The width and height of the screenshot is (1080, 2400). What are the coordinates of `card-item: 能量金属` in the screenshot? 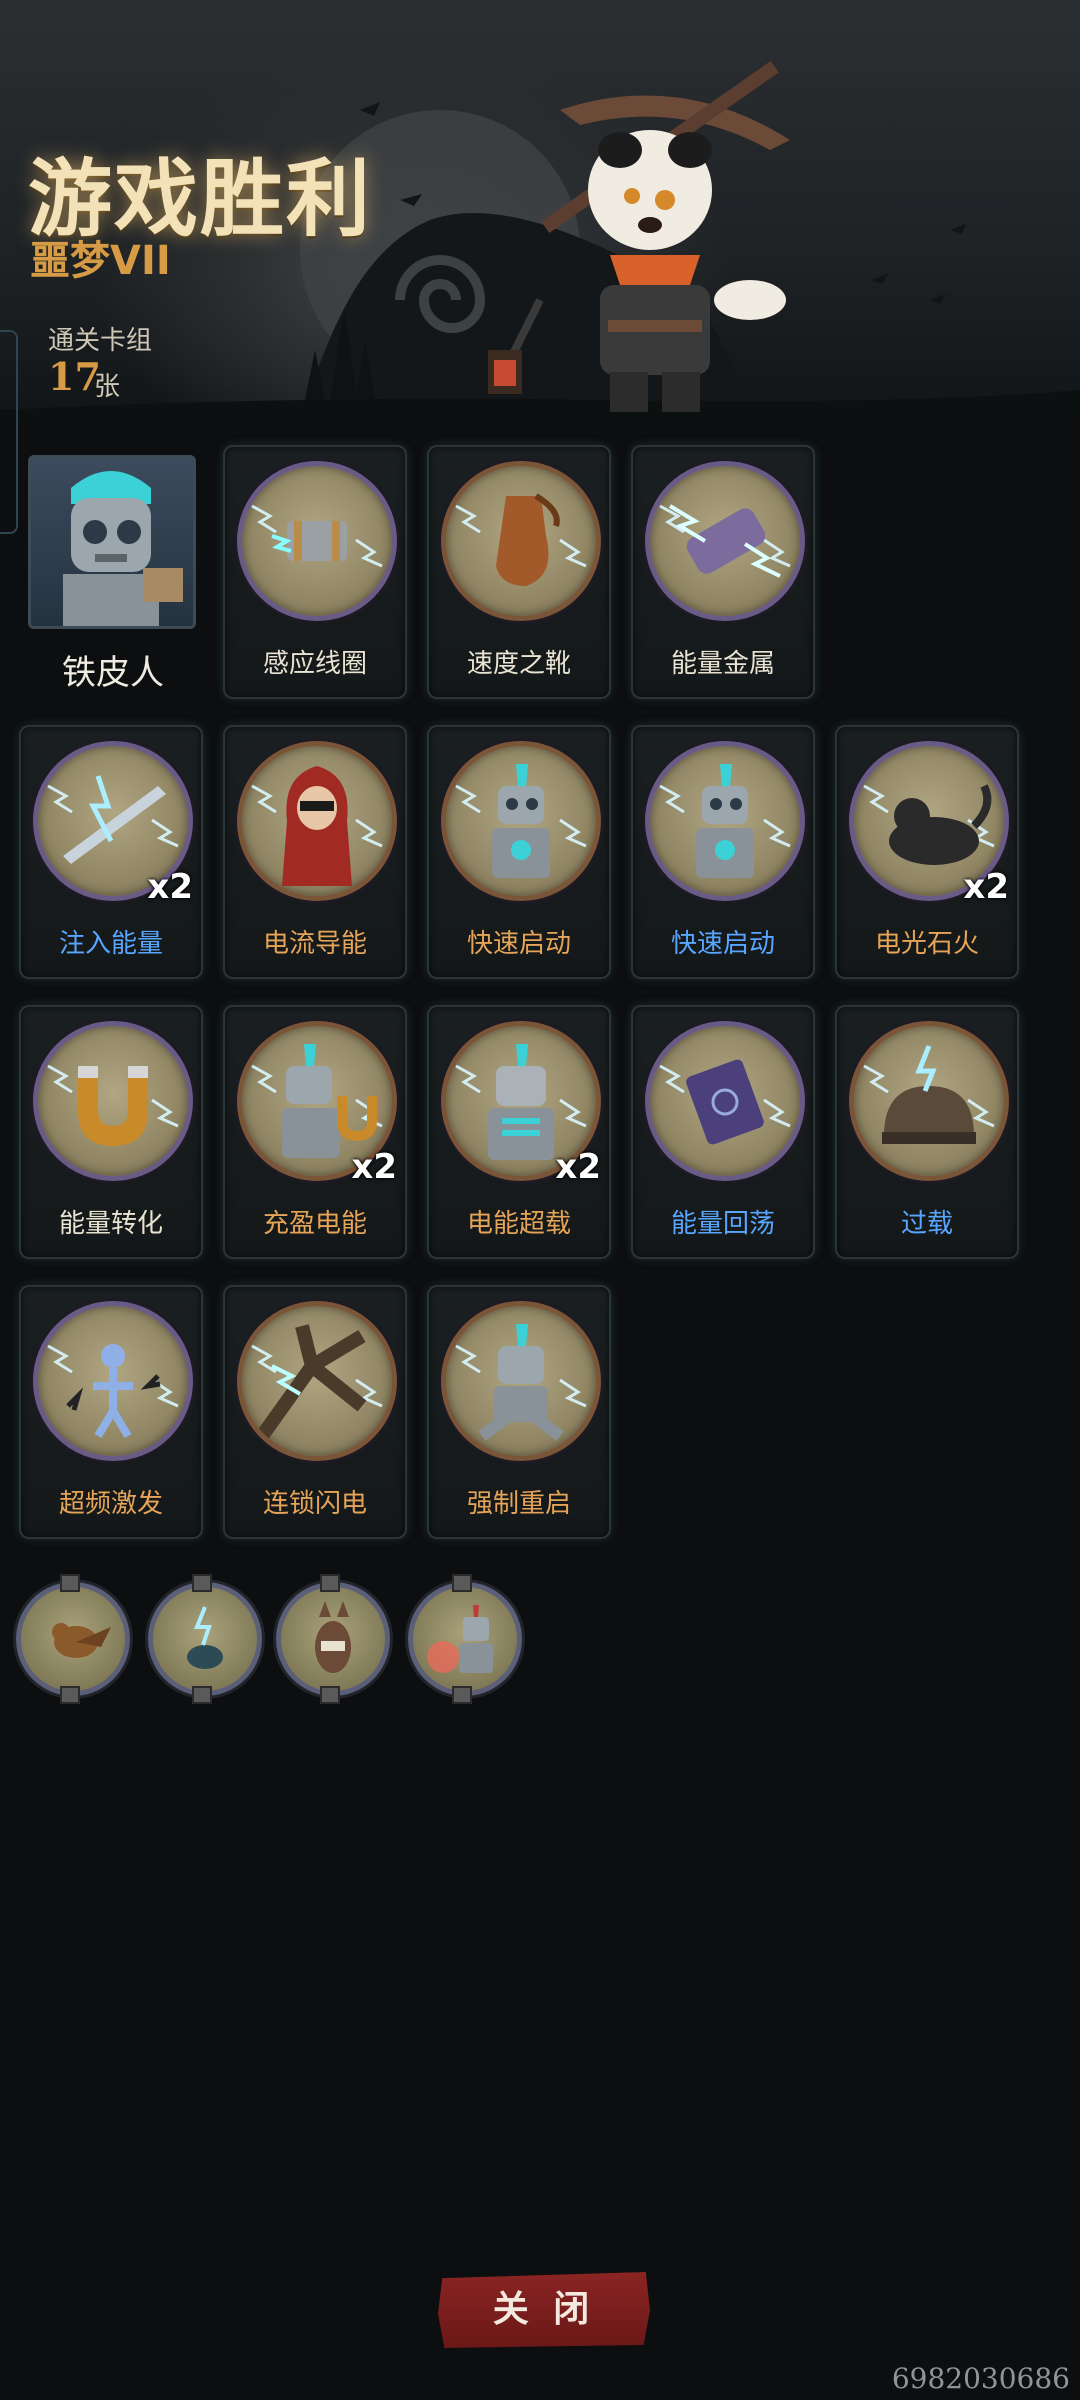 It's located at (723, 572).